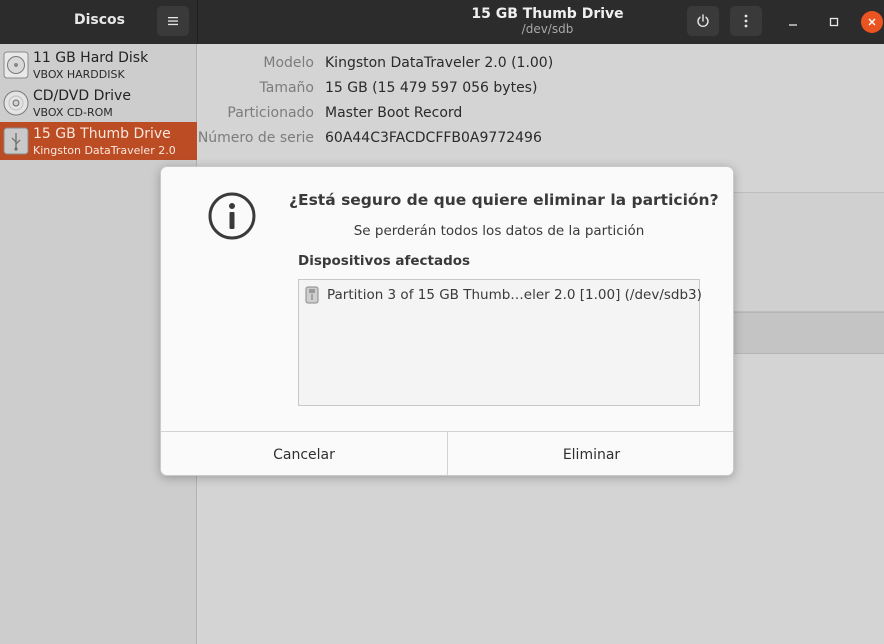 The width and height of the screenshot is (884, 644). What do you see at coordinates (232, 216) in the screenshot?
I see `info-icon` at bounding box center [232, 216].